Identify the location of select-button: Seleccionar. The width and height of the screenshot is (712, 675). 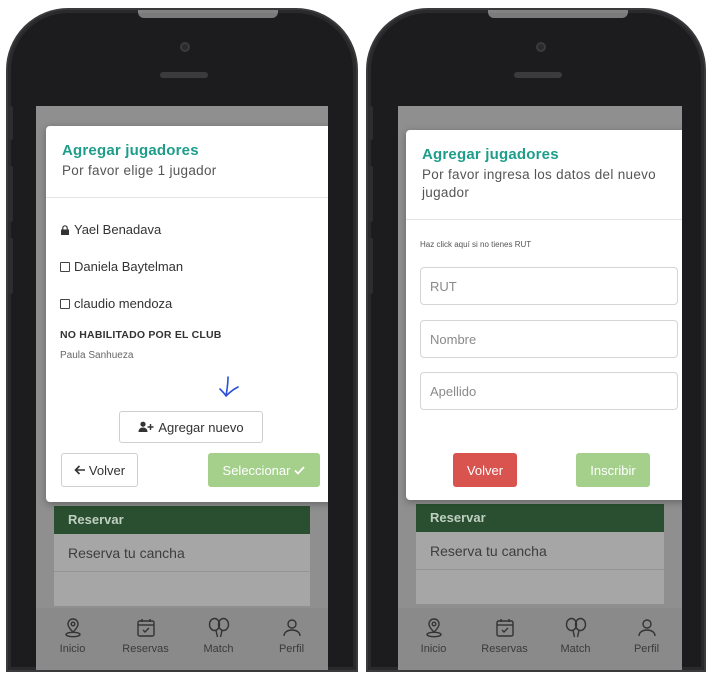
(264, 470).